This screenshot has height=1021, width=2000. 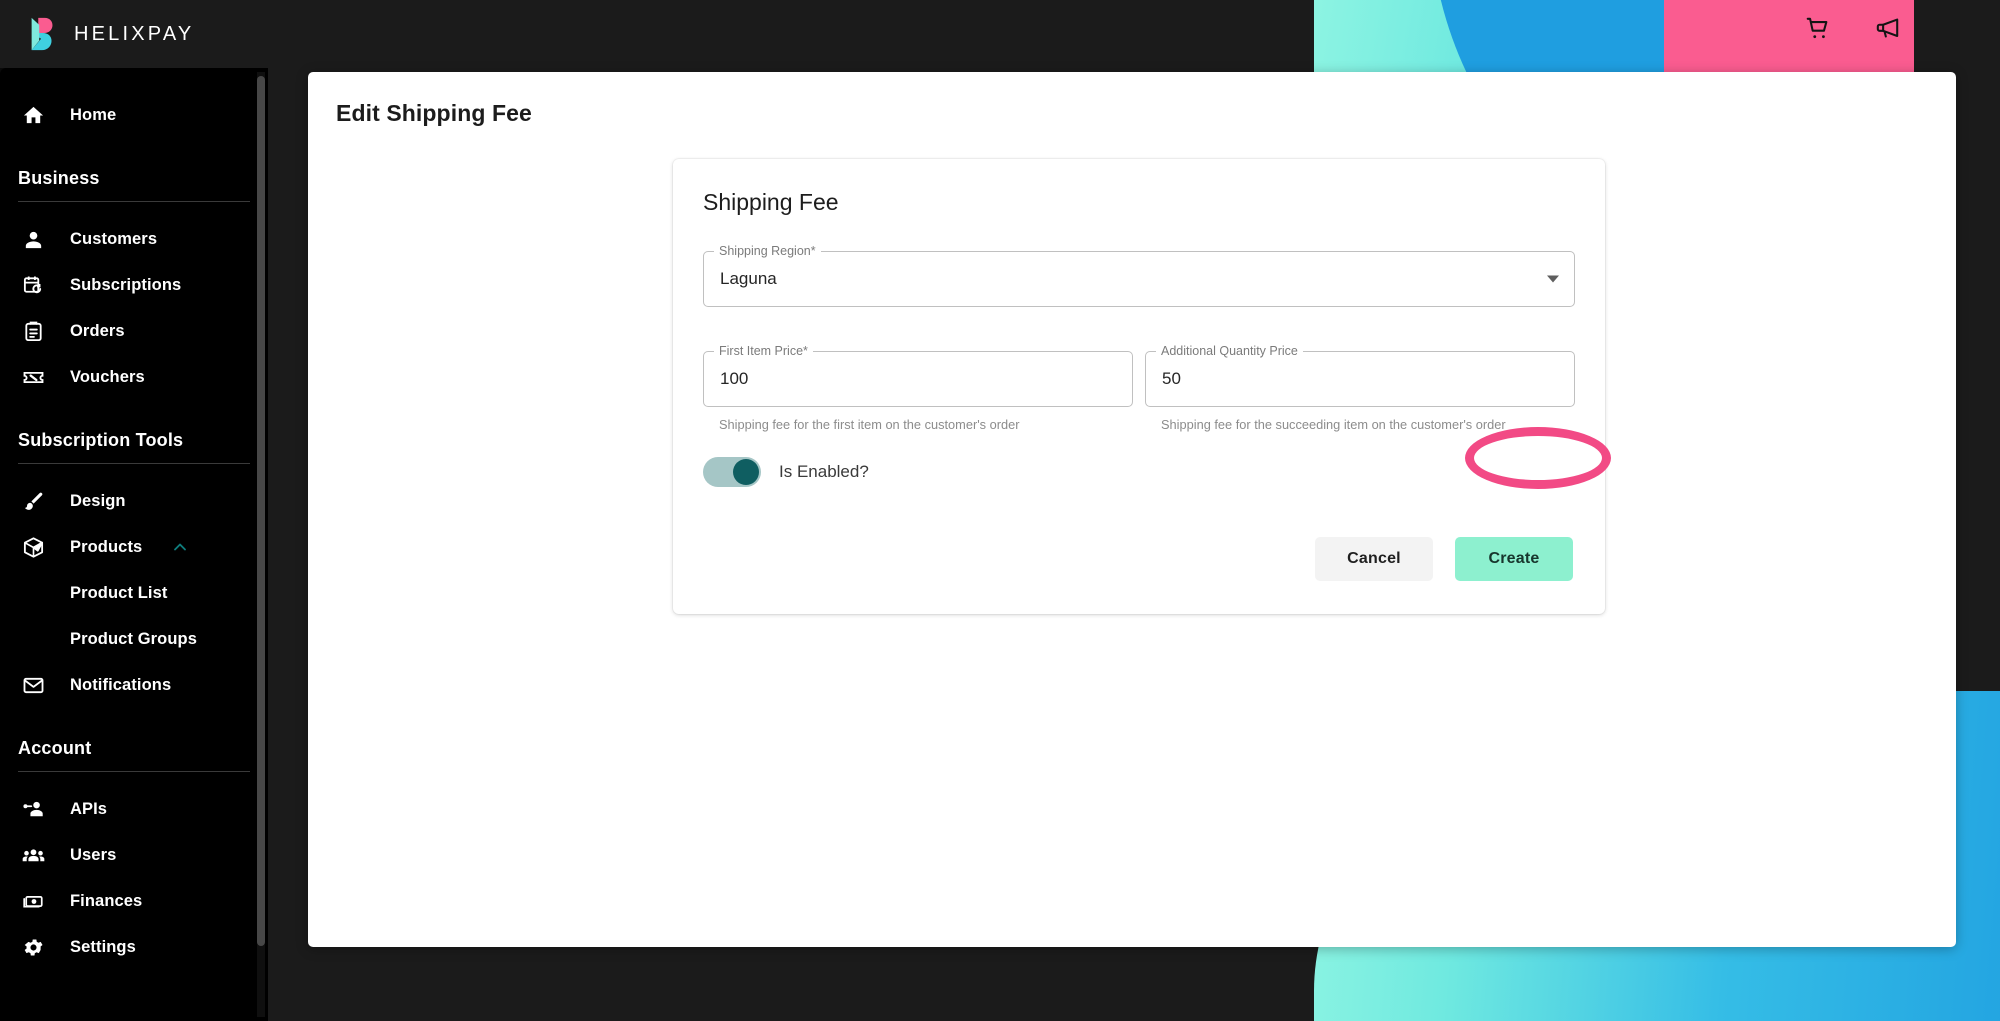 I want to click on sidebar-item-label: Vouchers, so click(x=107, y=376).